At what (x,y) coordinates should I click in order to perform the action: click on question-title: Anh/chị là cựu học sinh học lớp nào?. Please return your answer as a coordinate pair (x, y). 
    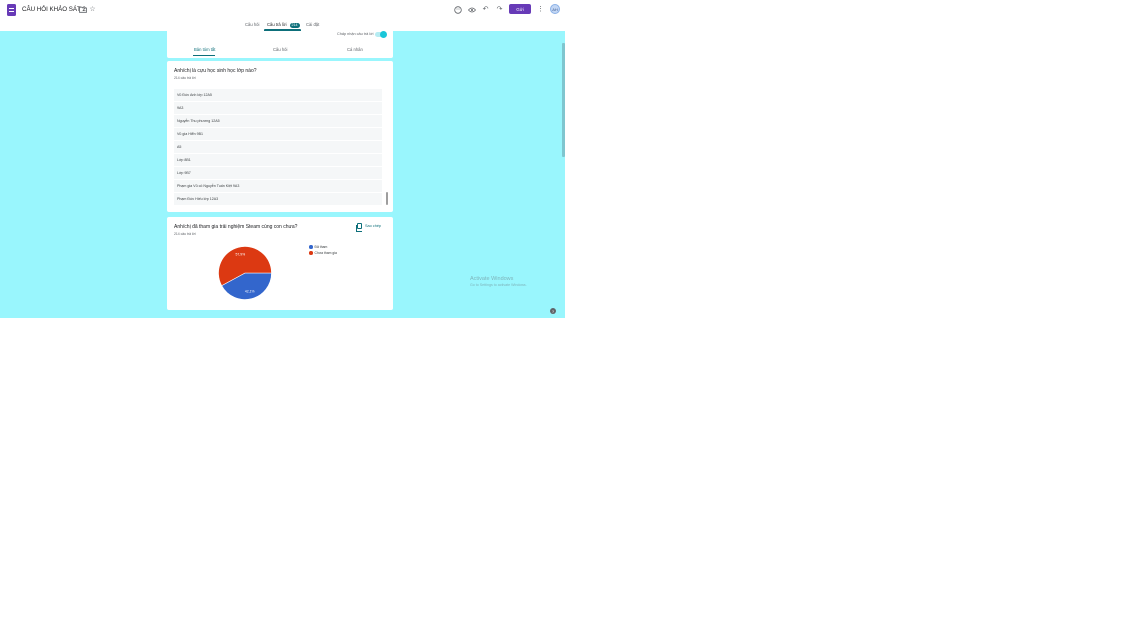
    Looking at the image, I should click on (215, 71).